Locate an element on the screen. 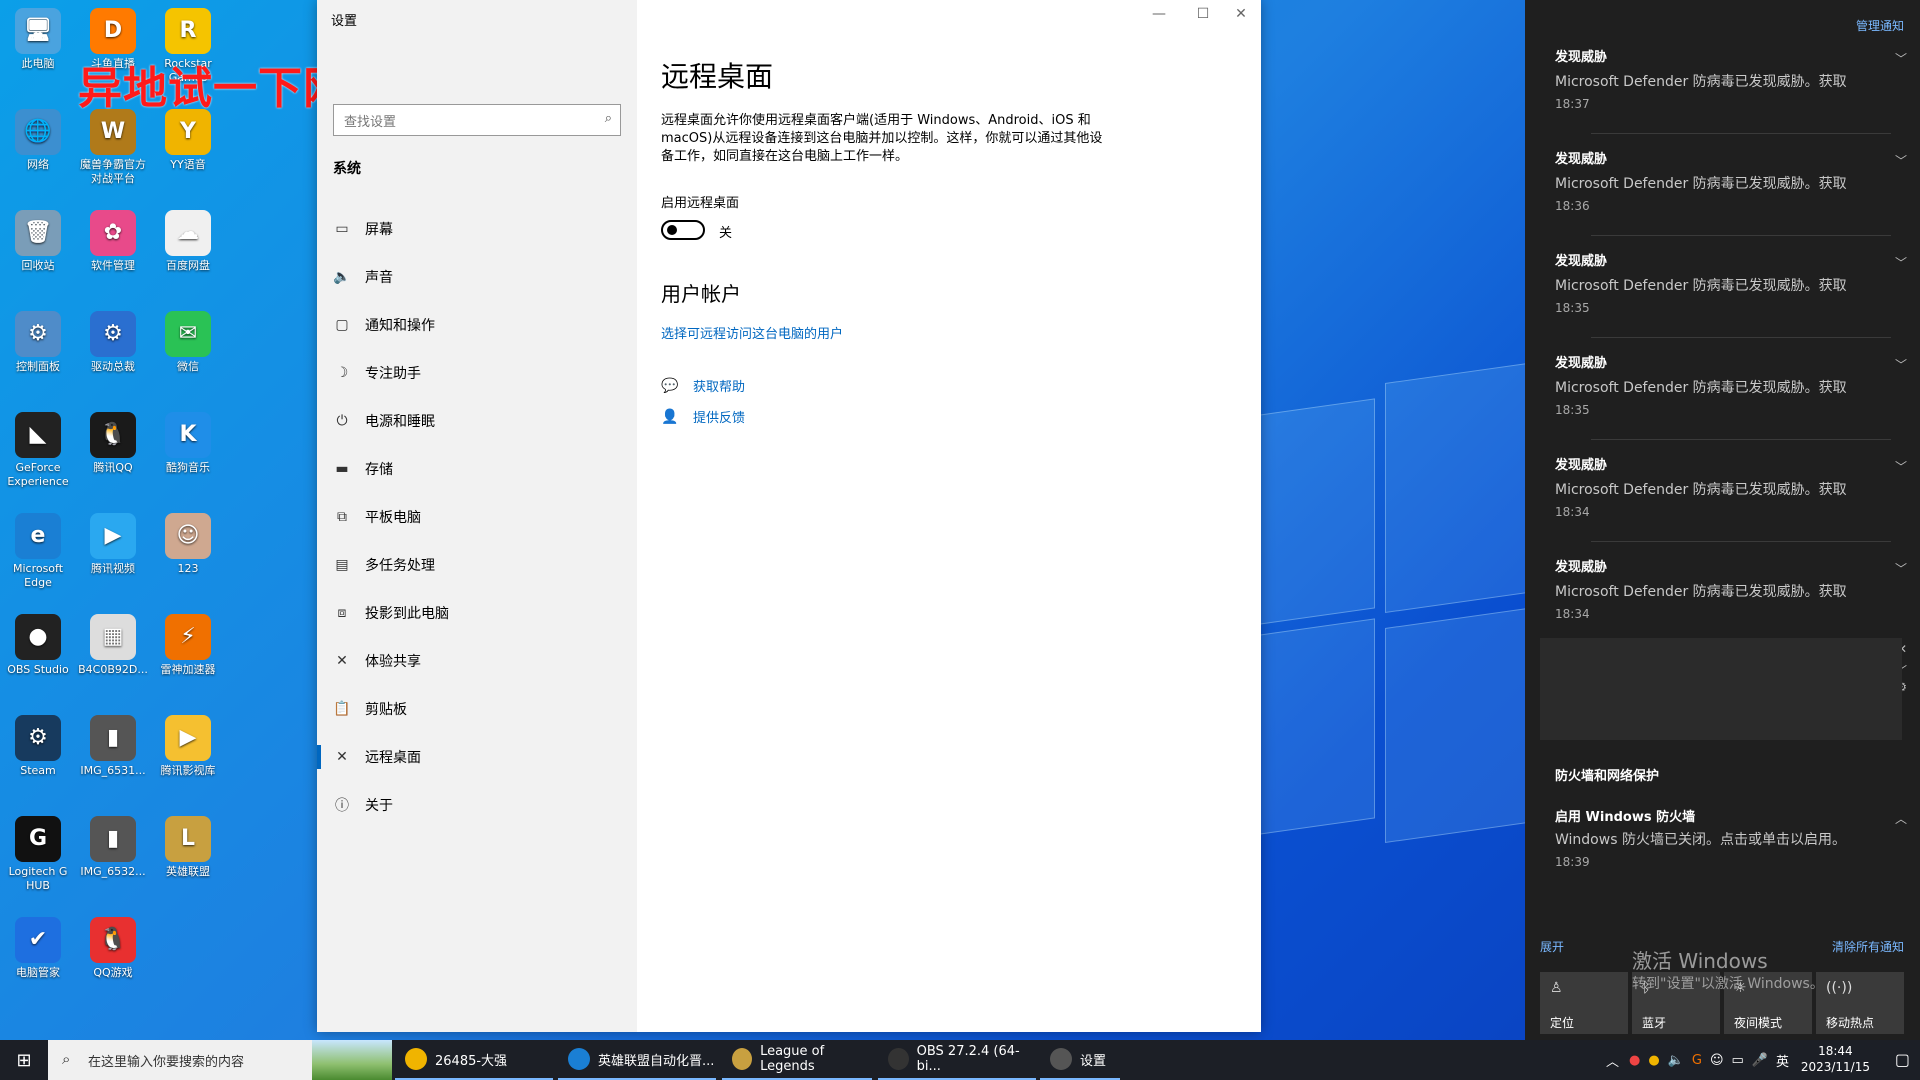 This screenshot has width=1920, height=1080. desktop-icon: e Microsoft Edge is located at coordinates (38, 551).